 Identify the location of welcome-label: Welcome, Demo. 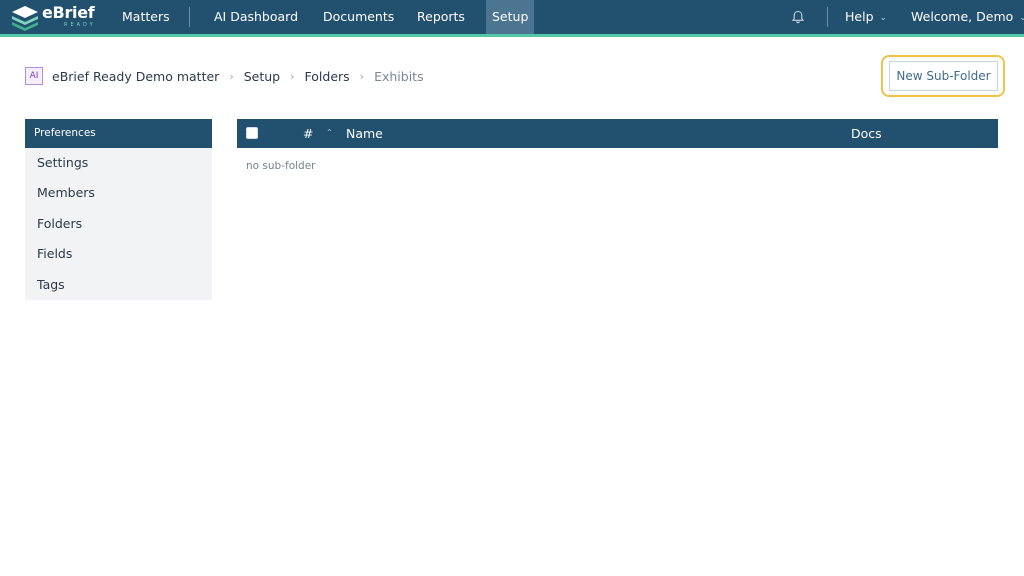
(962, 16).